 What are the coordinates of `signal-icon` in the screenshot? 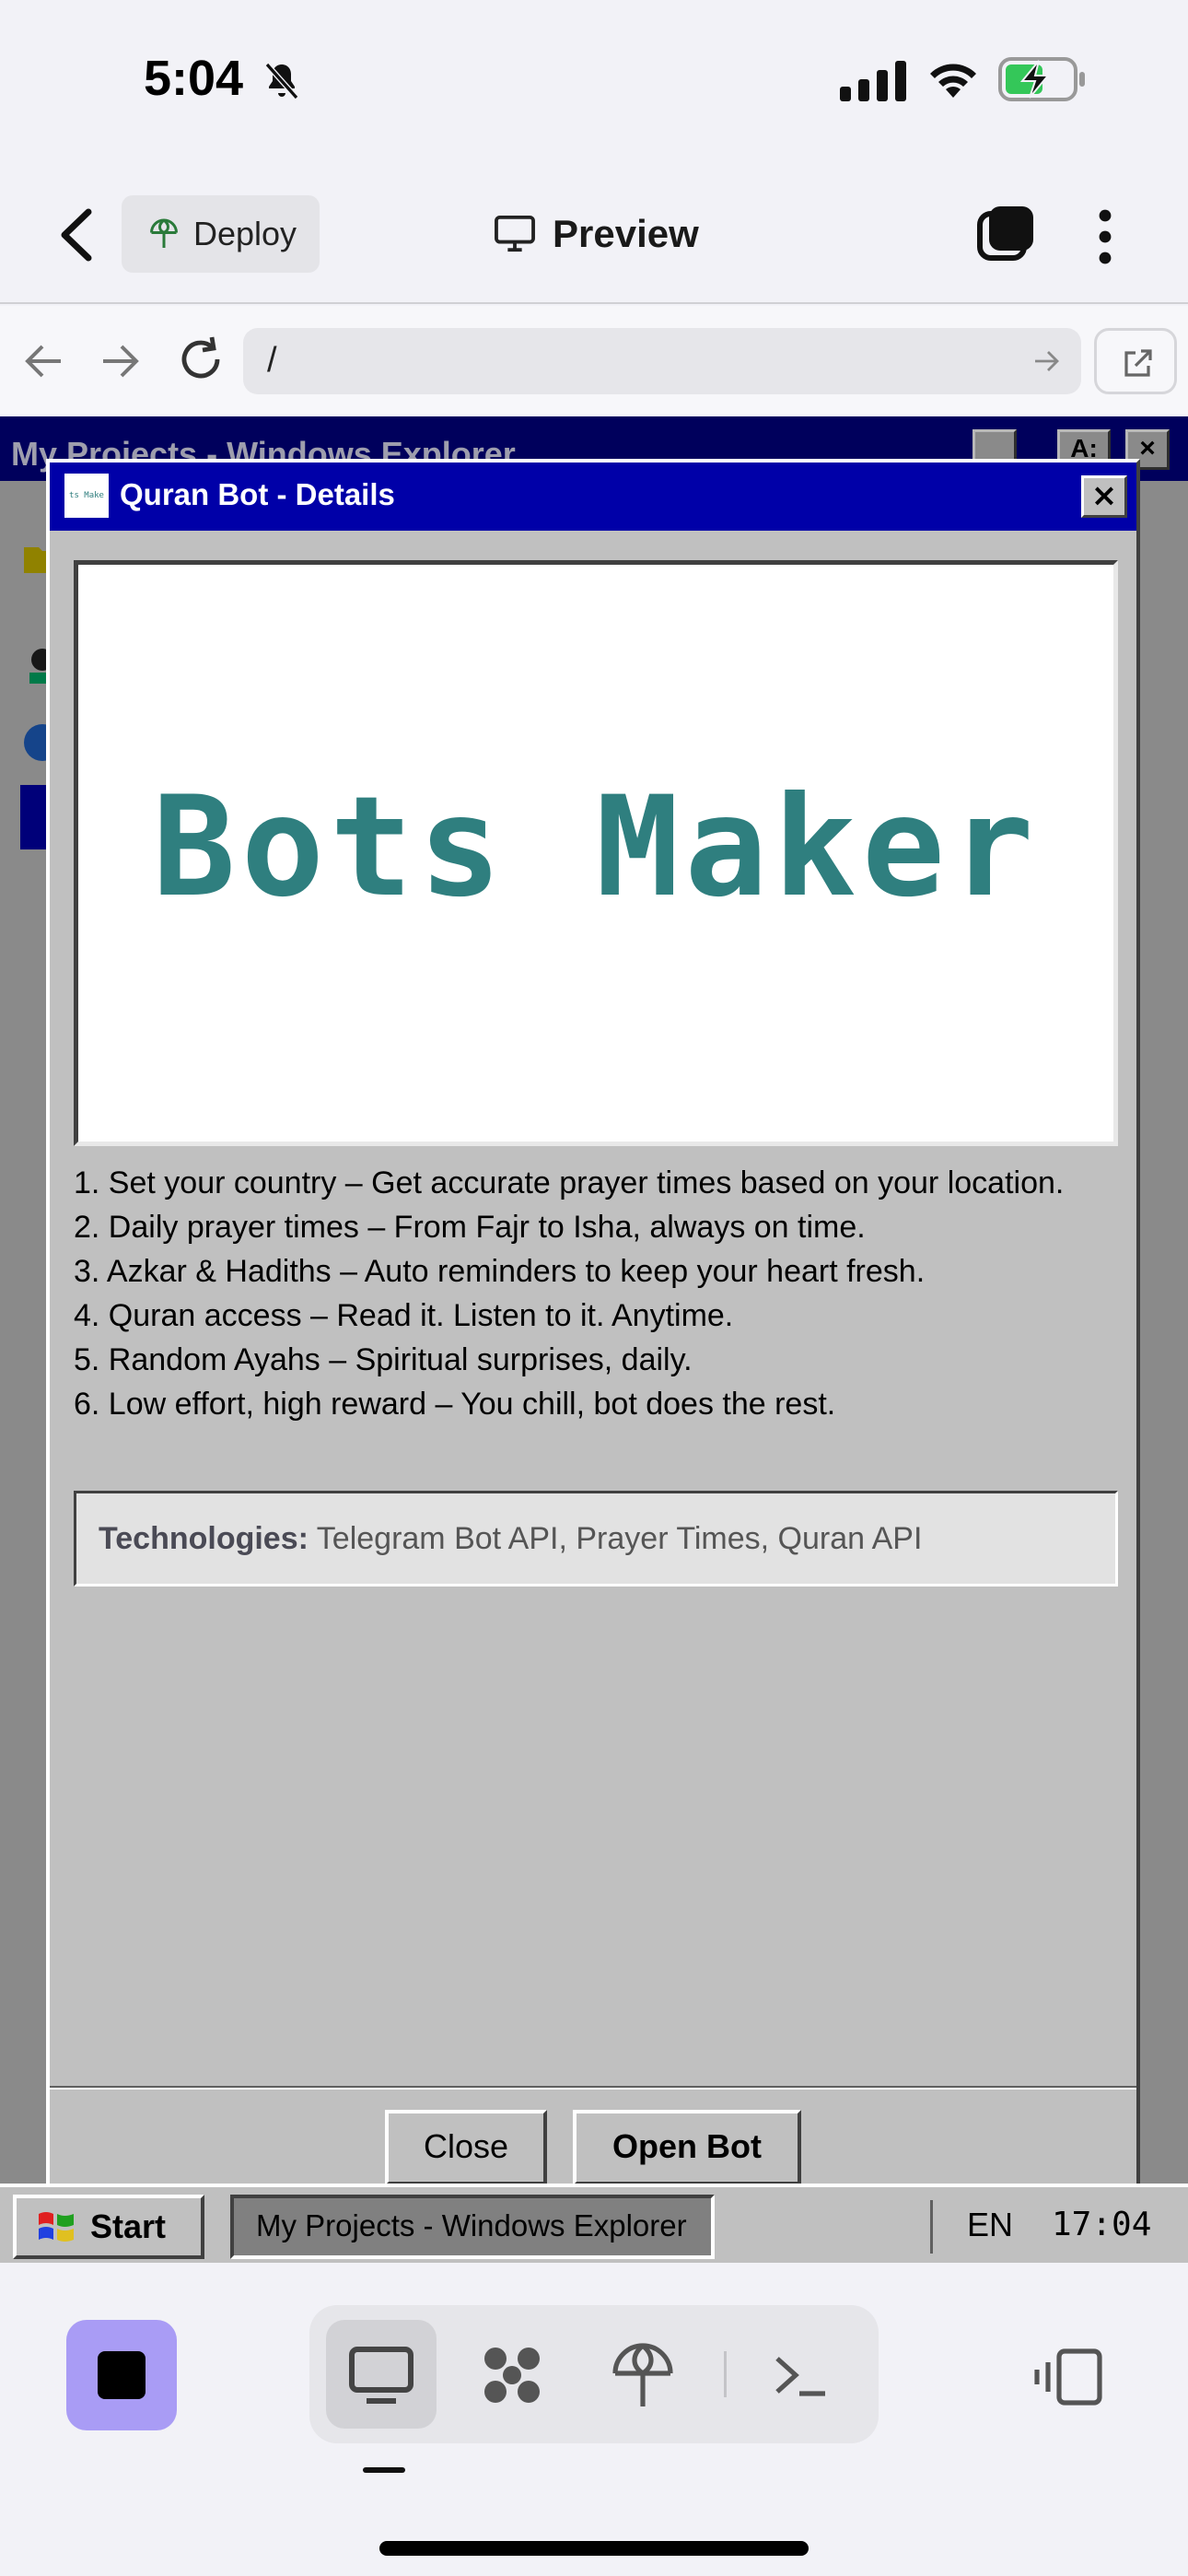 It's located at (873, 81).